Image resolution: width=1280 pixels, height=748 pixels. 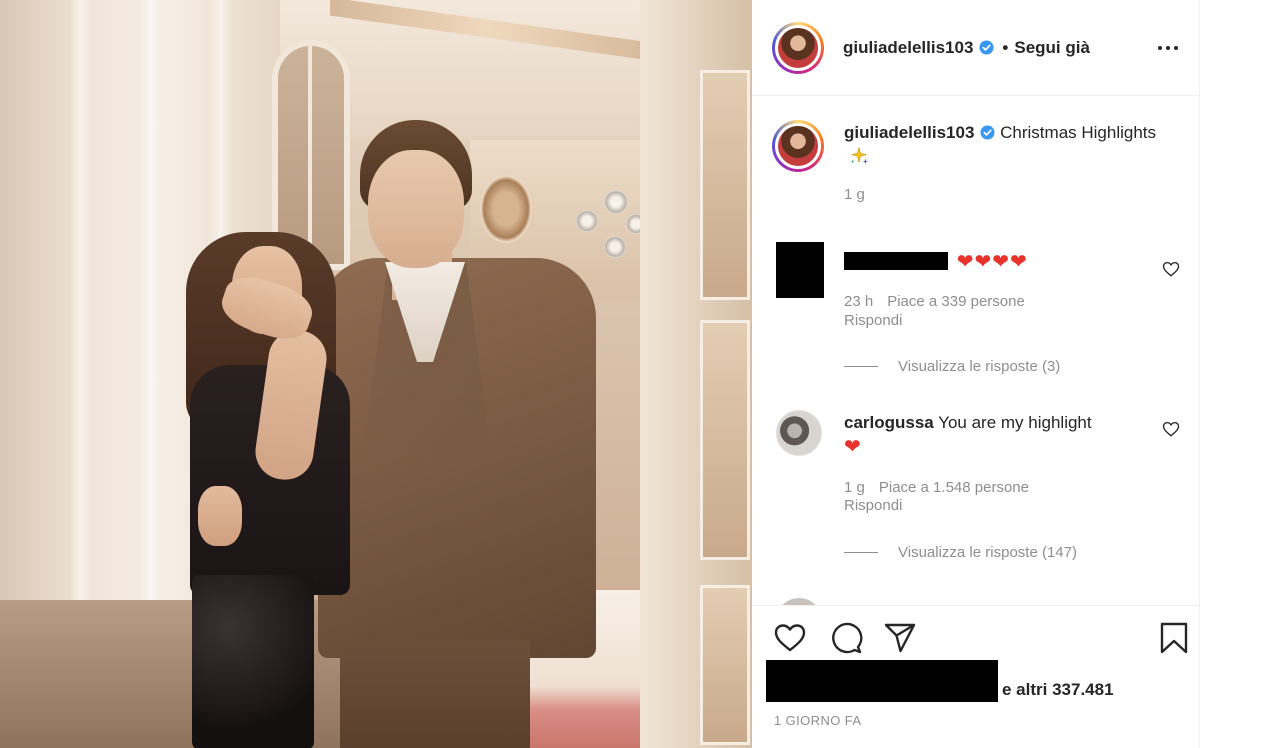 What do you see at coordinates (882, 681) in the screenshot?
I see `likes-redacted-names` at bounding box center [882, 681].